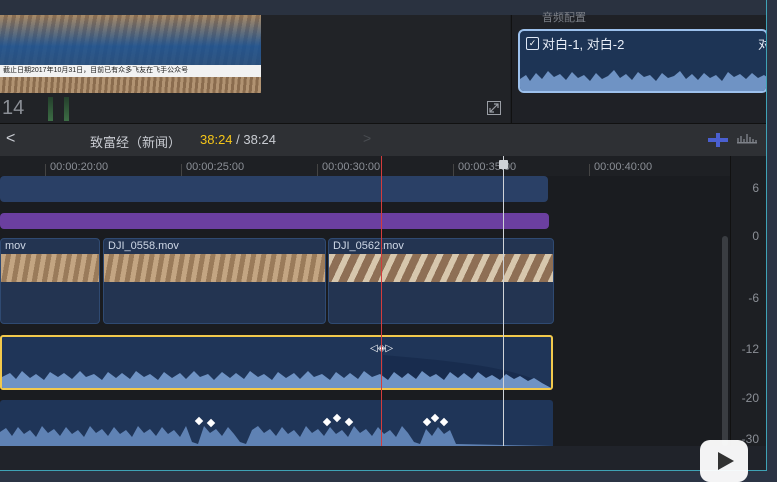  Describe the element at coordinates (532, 43) in the screenshot. I see `role-checkbox: ✓` at that location.